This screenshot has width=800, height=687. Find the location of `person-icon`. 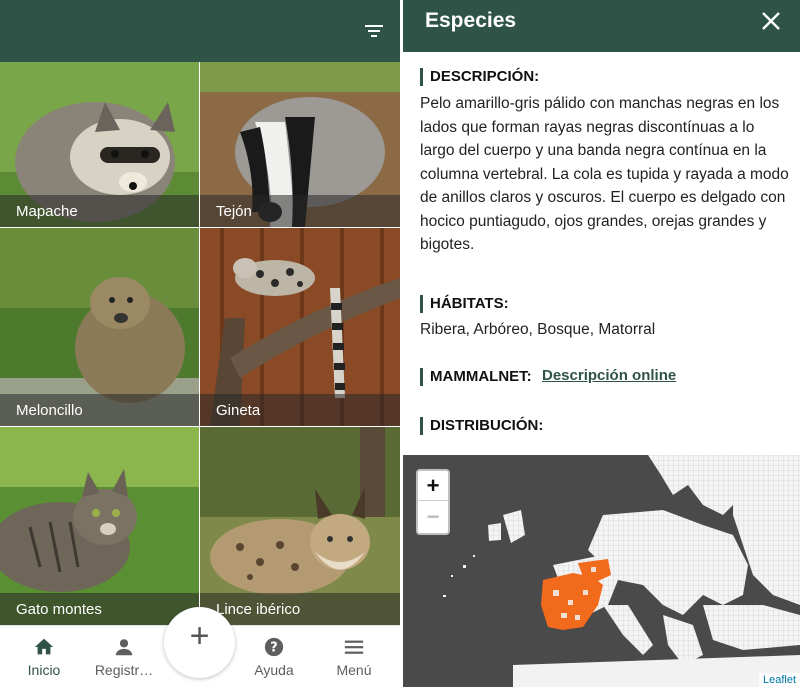

person-icon is located at coordinates (124, 647).